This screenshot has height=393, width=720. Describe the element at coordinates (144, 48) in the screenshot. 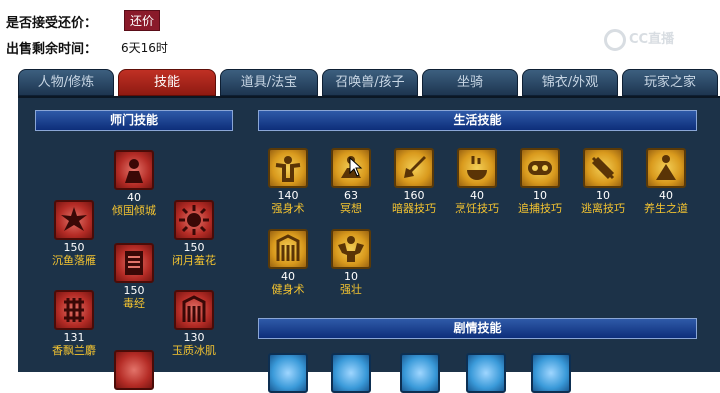

I see `time-remaining-value: 6天16时` at that location.